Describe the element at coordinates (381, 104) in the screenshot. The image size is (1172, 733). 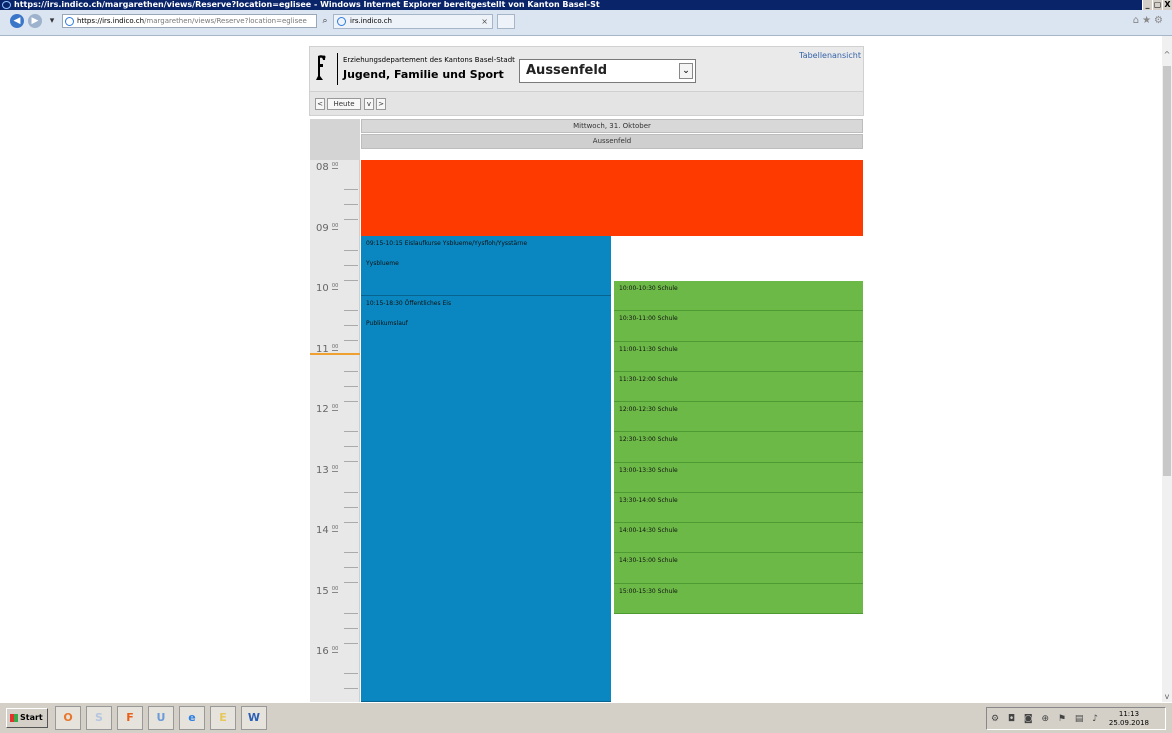
I see `next-day-button: >` at that location.